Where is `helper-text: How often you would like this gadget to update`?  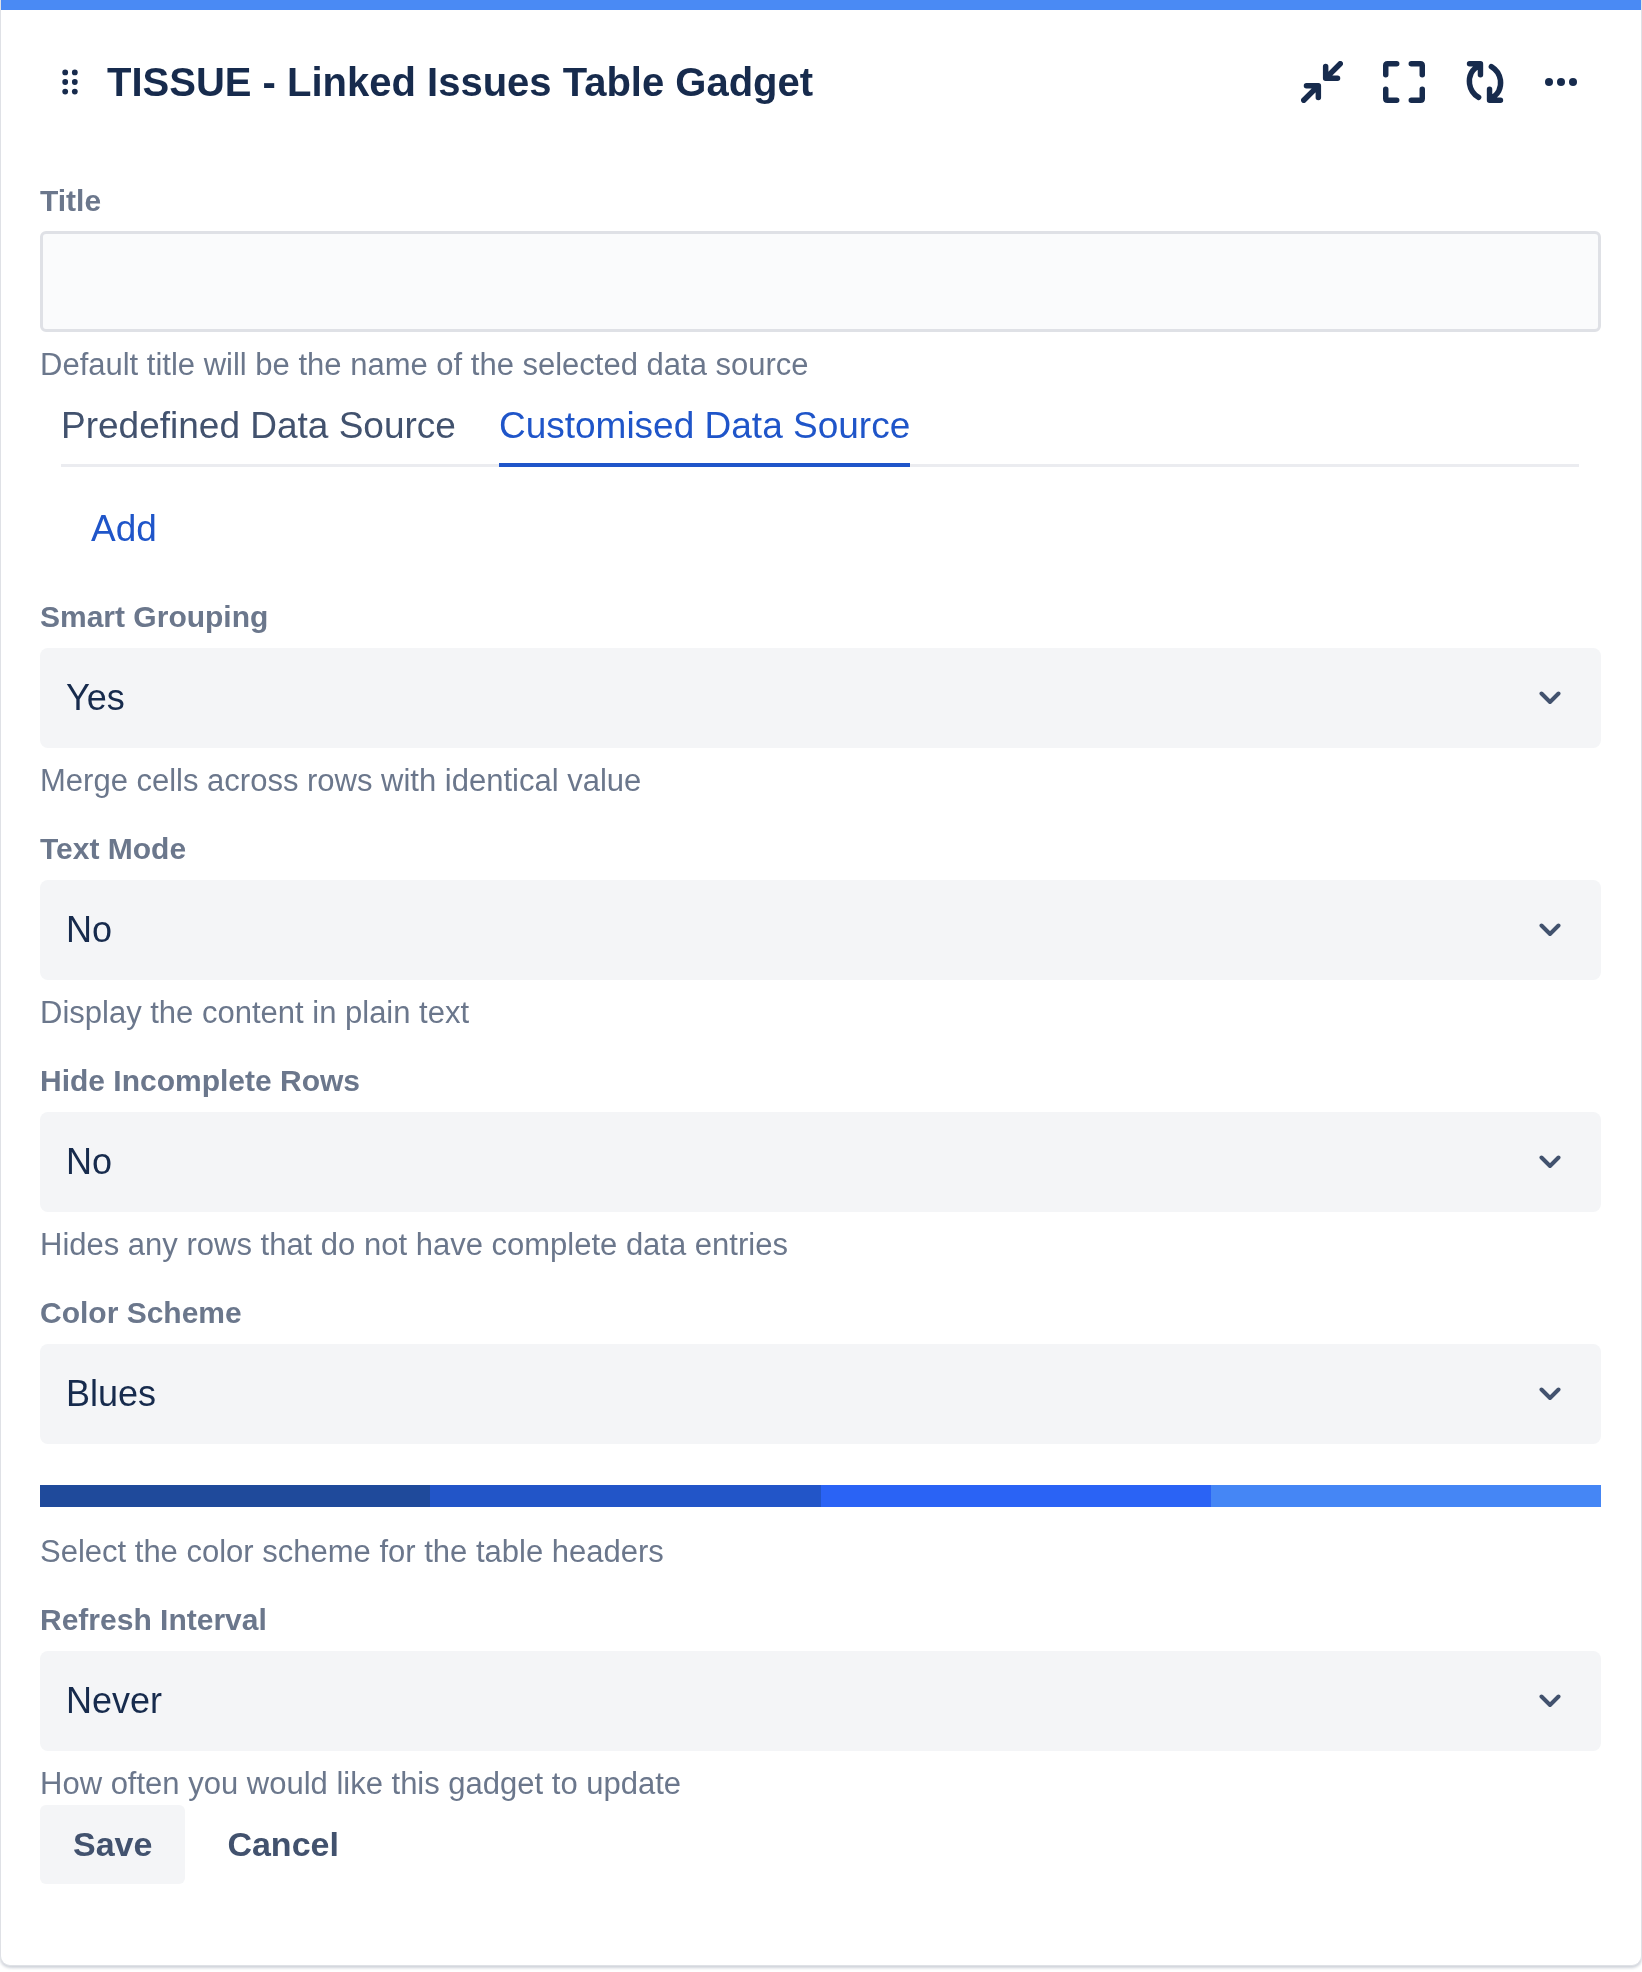
helper-text: How often you would like this gadget to update is located at coordinates (361, 1784).